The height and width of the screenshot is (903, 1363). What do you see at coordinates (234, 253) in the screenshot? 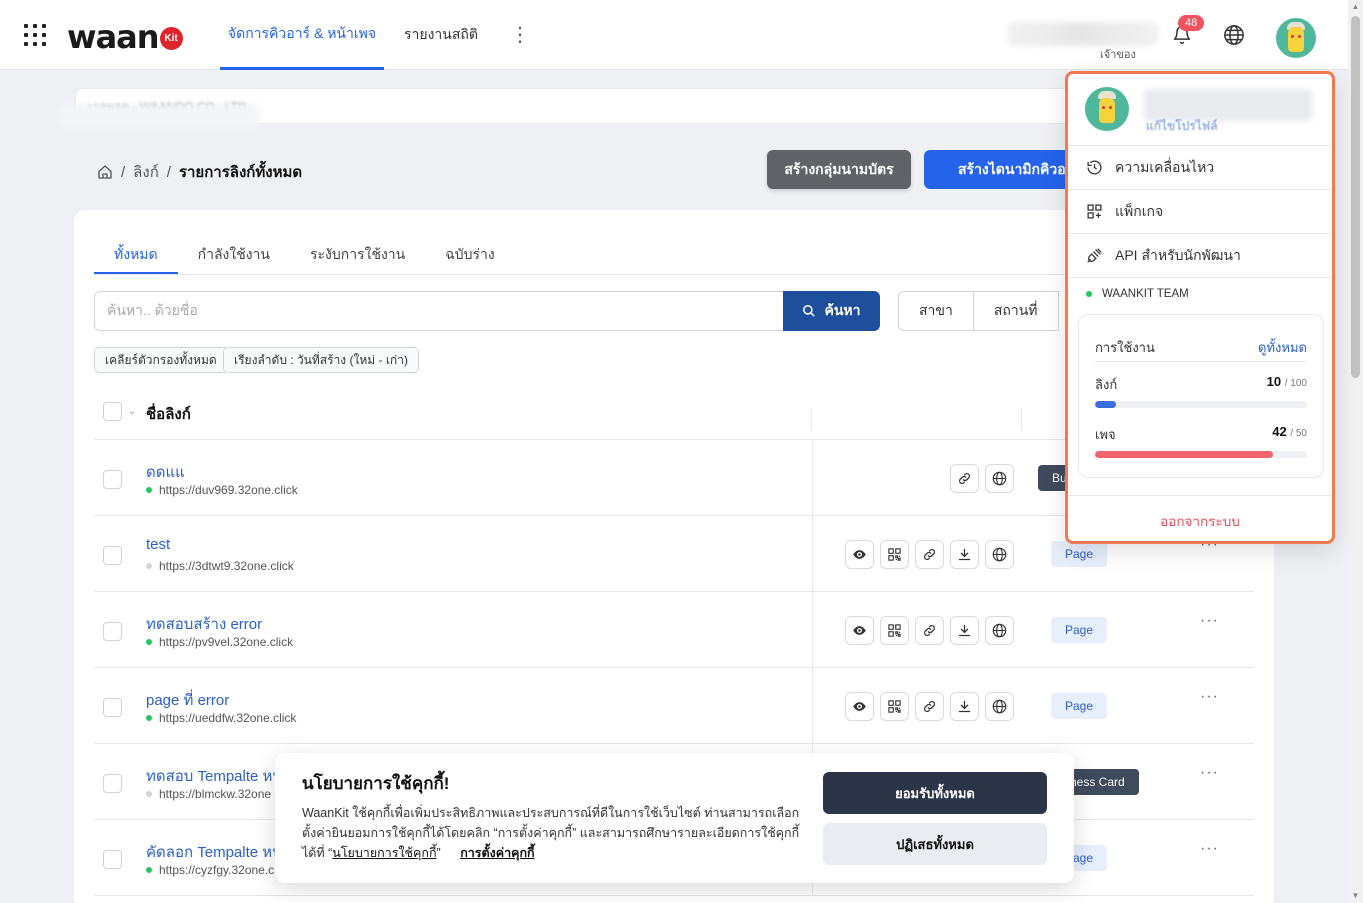
I see `tab-active: กำลังใช้งาน` at bounding box center [234, 253].